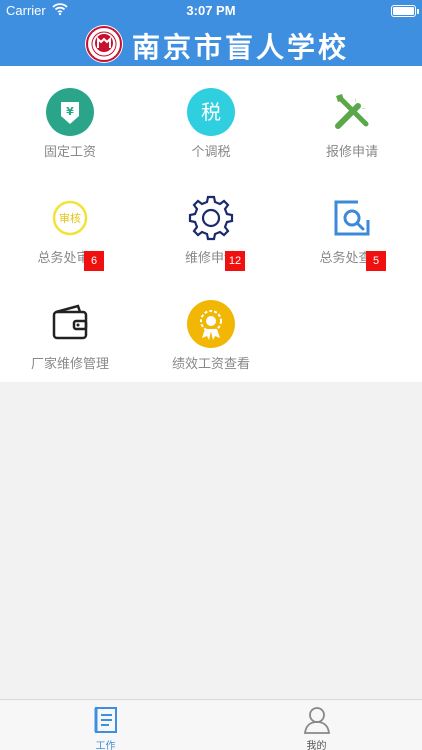 Image resolution: width=422 pixels, height=750 pixels. I want to click on tile-fixed-salary: ¥ 固定工资, so click(70, 116).